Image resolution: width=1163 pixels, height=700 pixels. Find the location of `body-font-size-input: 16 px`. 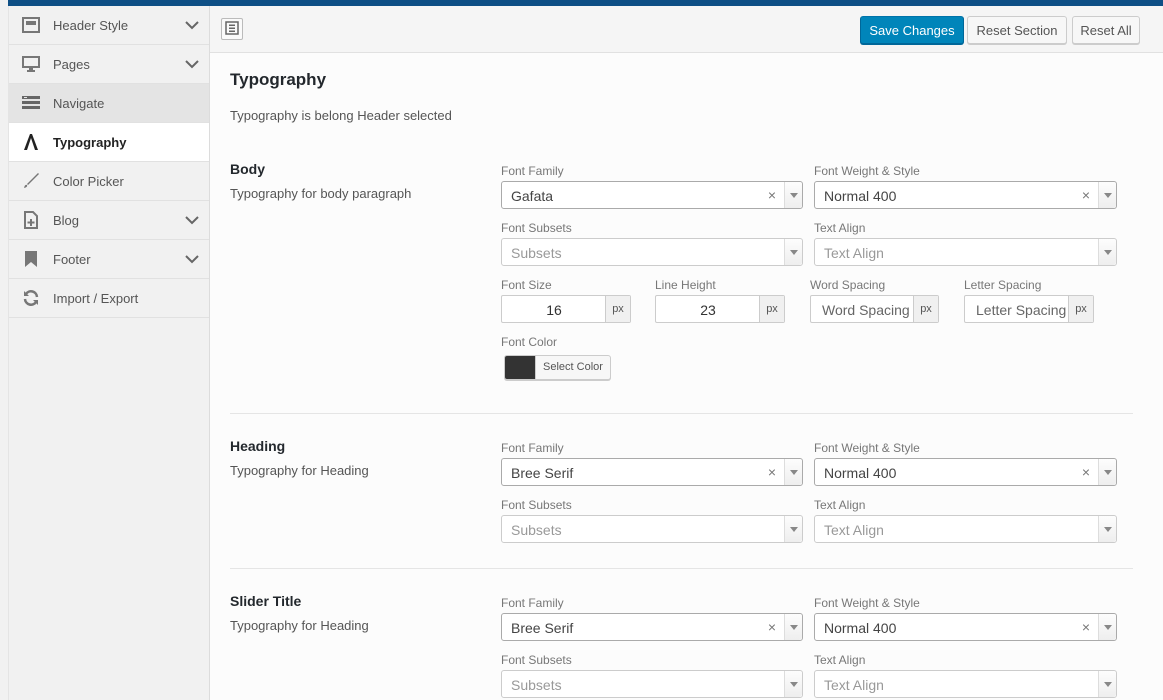

body-font-size-input: 16 px is located at coordinates (566, 309).